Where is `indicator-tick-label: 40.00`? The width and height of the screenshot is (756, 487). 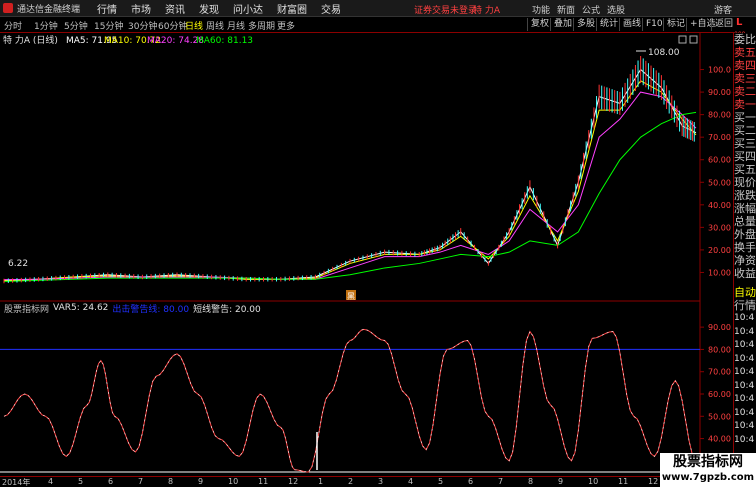
indicator-tick-label: 40.00 is located at coordinates (719, 439).